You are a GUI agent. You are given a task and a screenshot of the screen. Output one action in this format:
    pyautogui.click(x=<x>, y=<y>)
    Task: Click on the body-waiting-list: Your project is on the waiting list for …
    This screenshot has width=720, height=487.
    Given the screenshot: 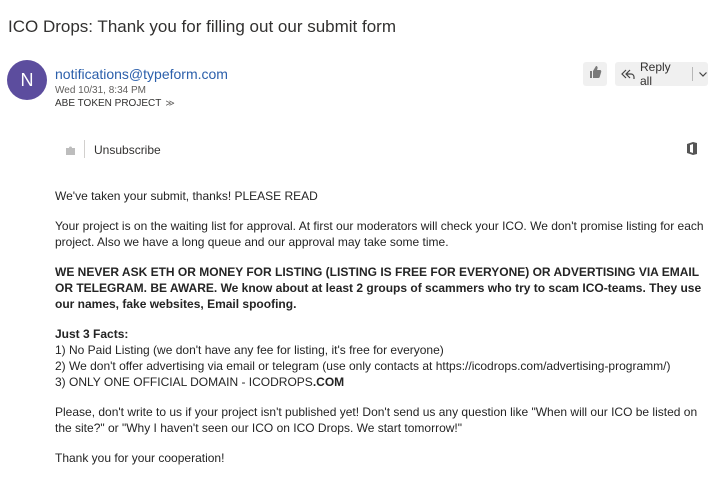 What is the action you would take?
    pyautogui.click(x=379, y=234)
    